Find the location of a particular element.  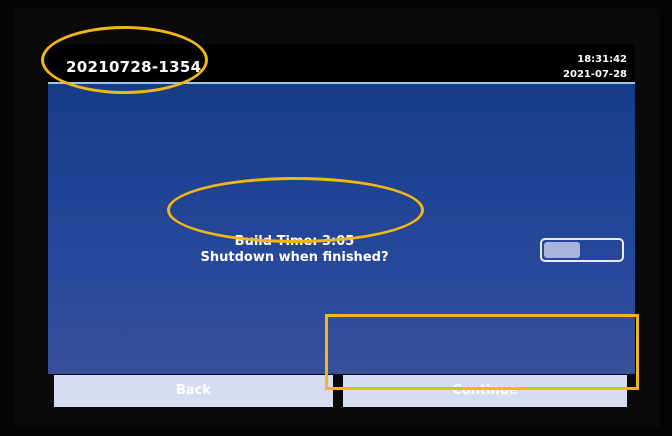

clock-date: 2021-07-28 is located at coordinates (595, 74).